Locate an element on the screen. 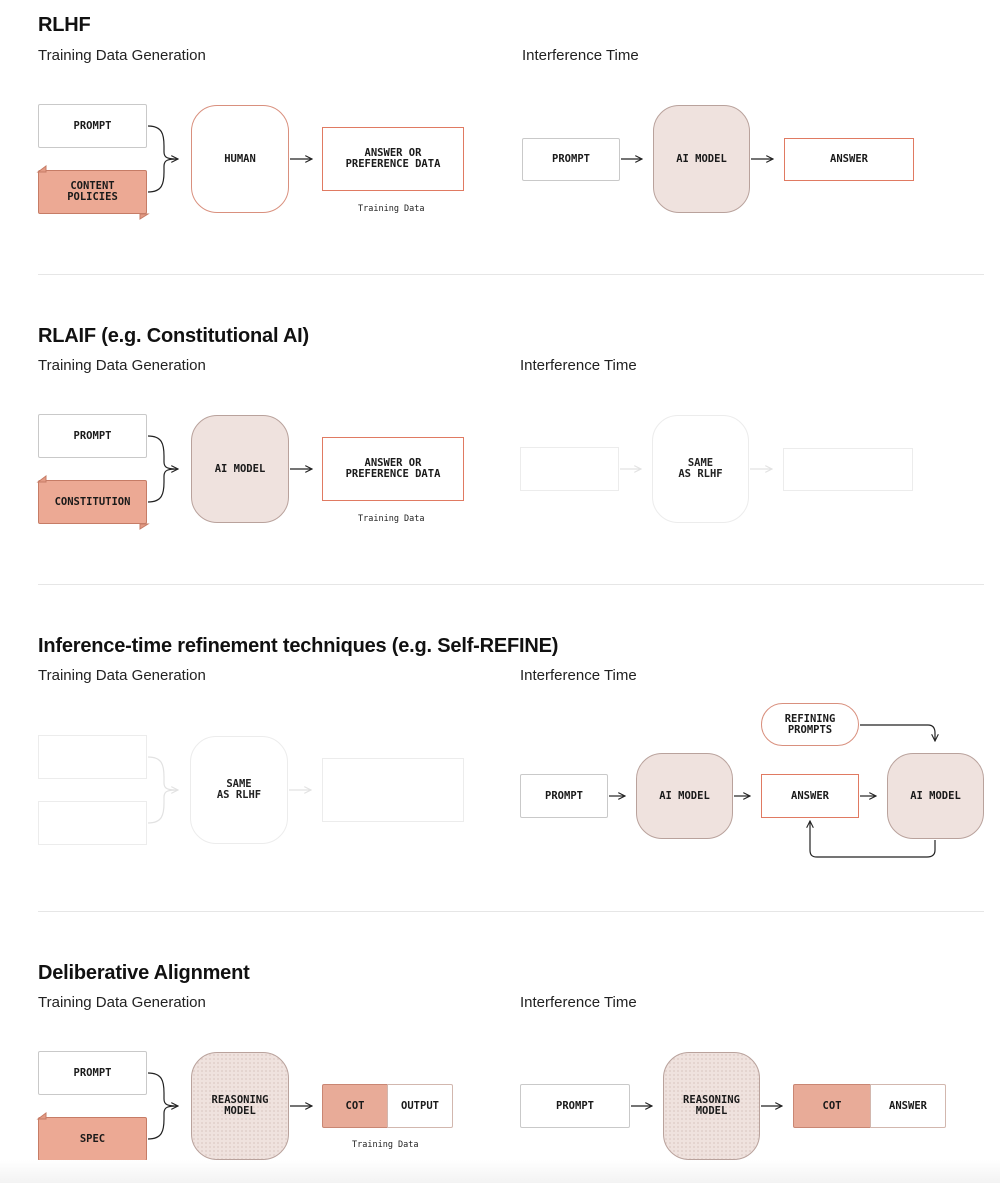 The image size is (1000, 1183). refine-arrow is located at coordinates (897, 732).